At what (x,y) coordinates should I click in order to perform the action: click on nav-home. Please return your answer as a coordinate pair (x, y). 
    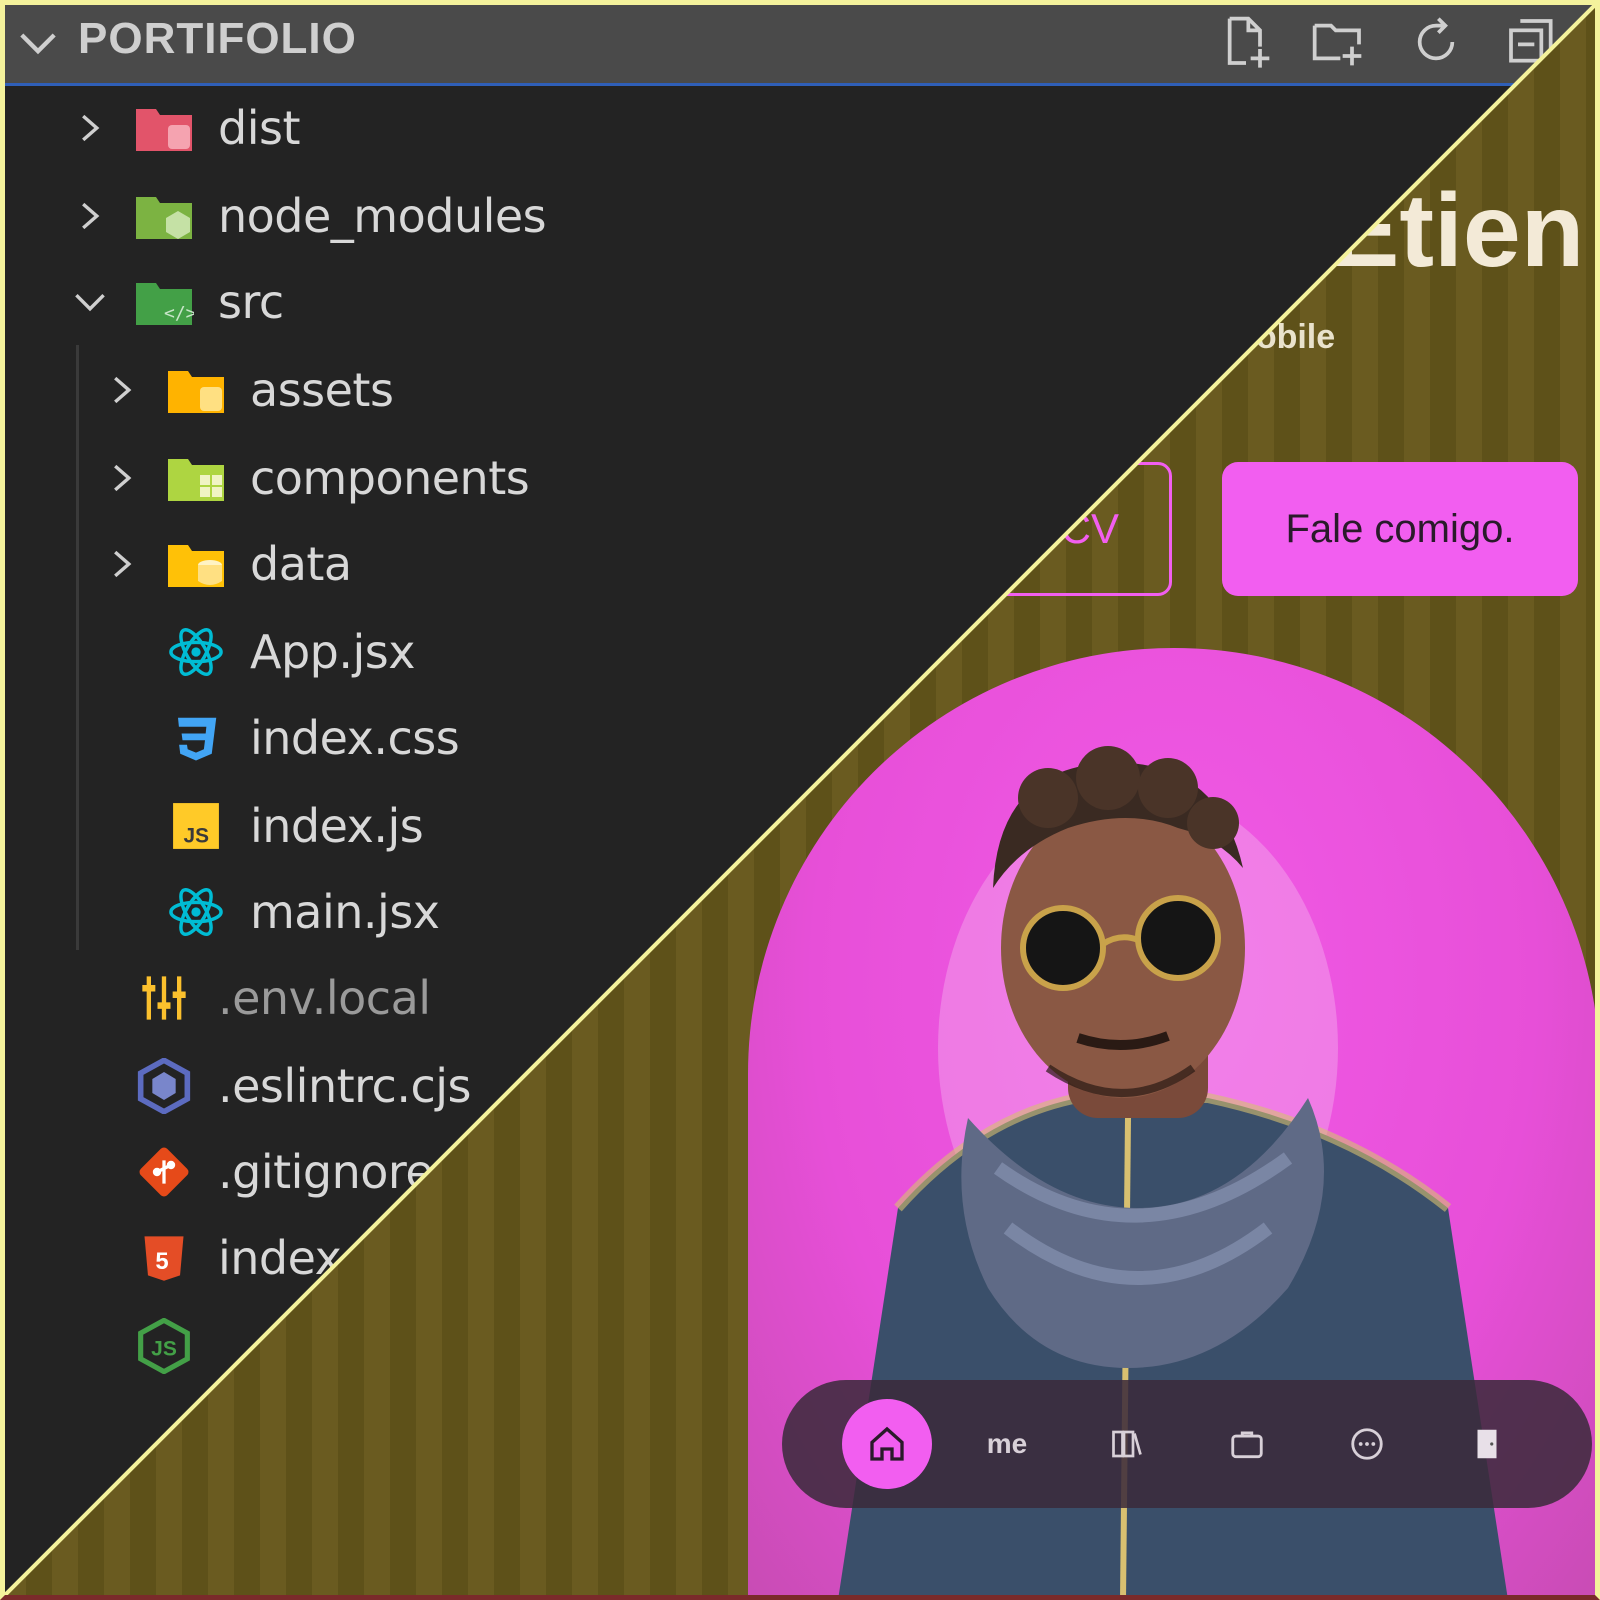
    Looking at the image, I should click on (887, 1444).